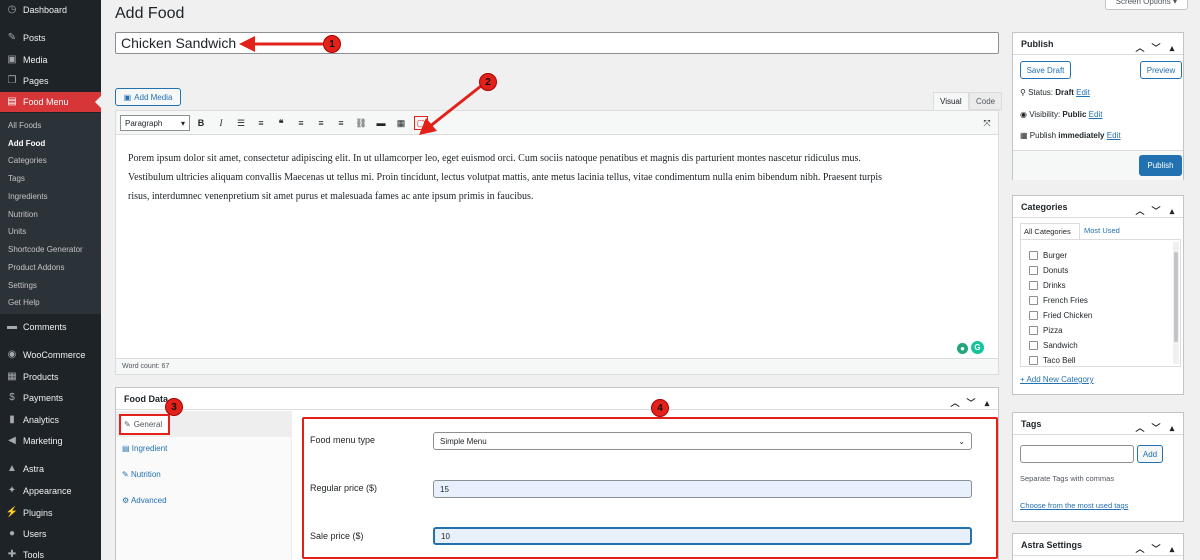 This screenshot has height=560, width=1200. I want to click on align-left-icon: ≡, so click(301, 123).